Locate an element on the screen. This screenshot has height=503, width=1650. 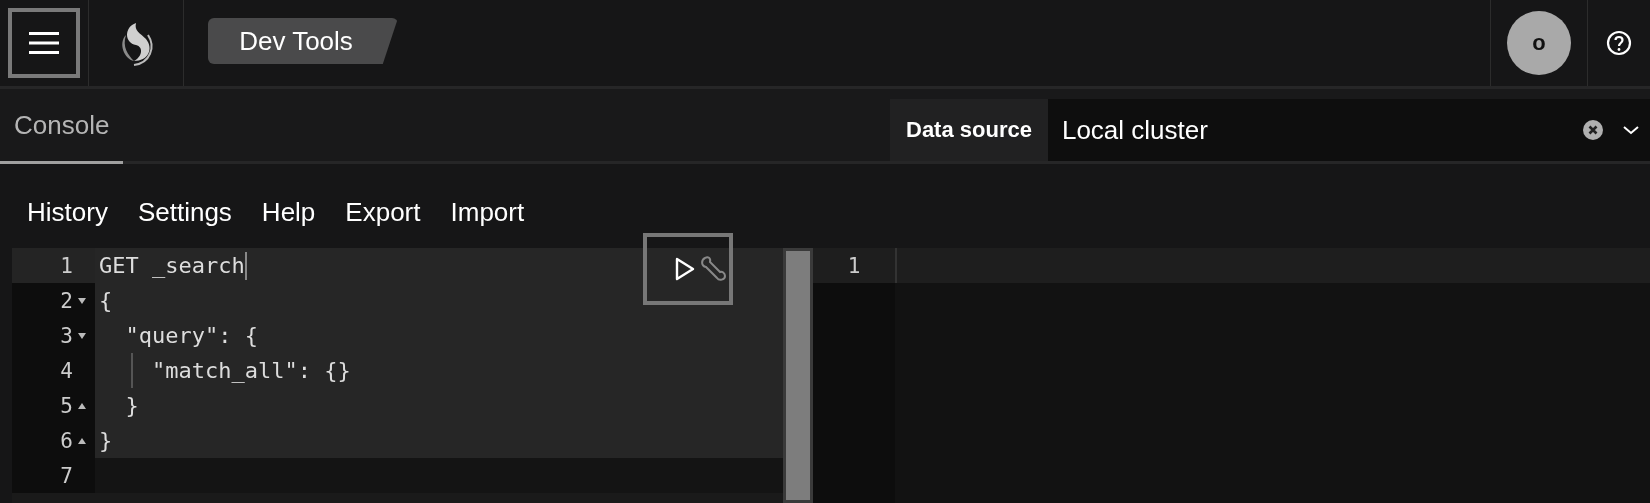
chevron-down-icon is located at coordinates (1631, 130).